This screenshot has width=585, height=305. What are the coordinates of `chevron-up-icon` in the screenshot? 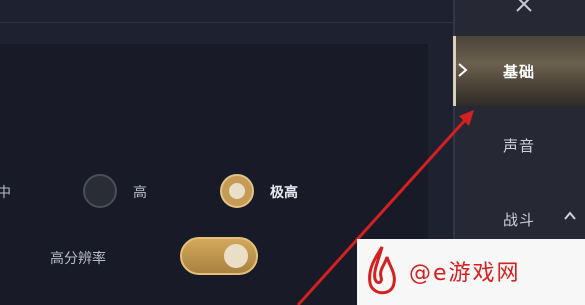 It's located at (570, 216).